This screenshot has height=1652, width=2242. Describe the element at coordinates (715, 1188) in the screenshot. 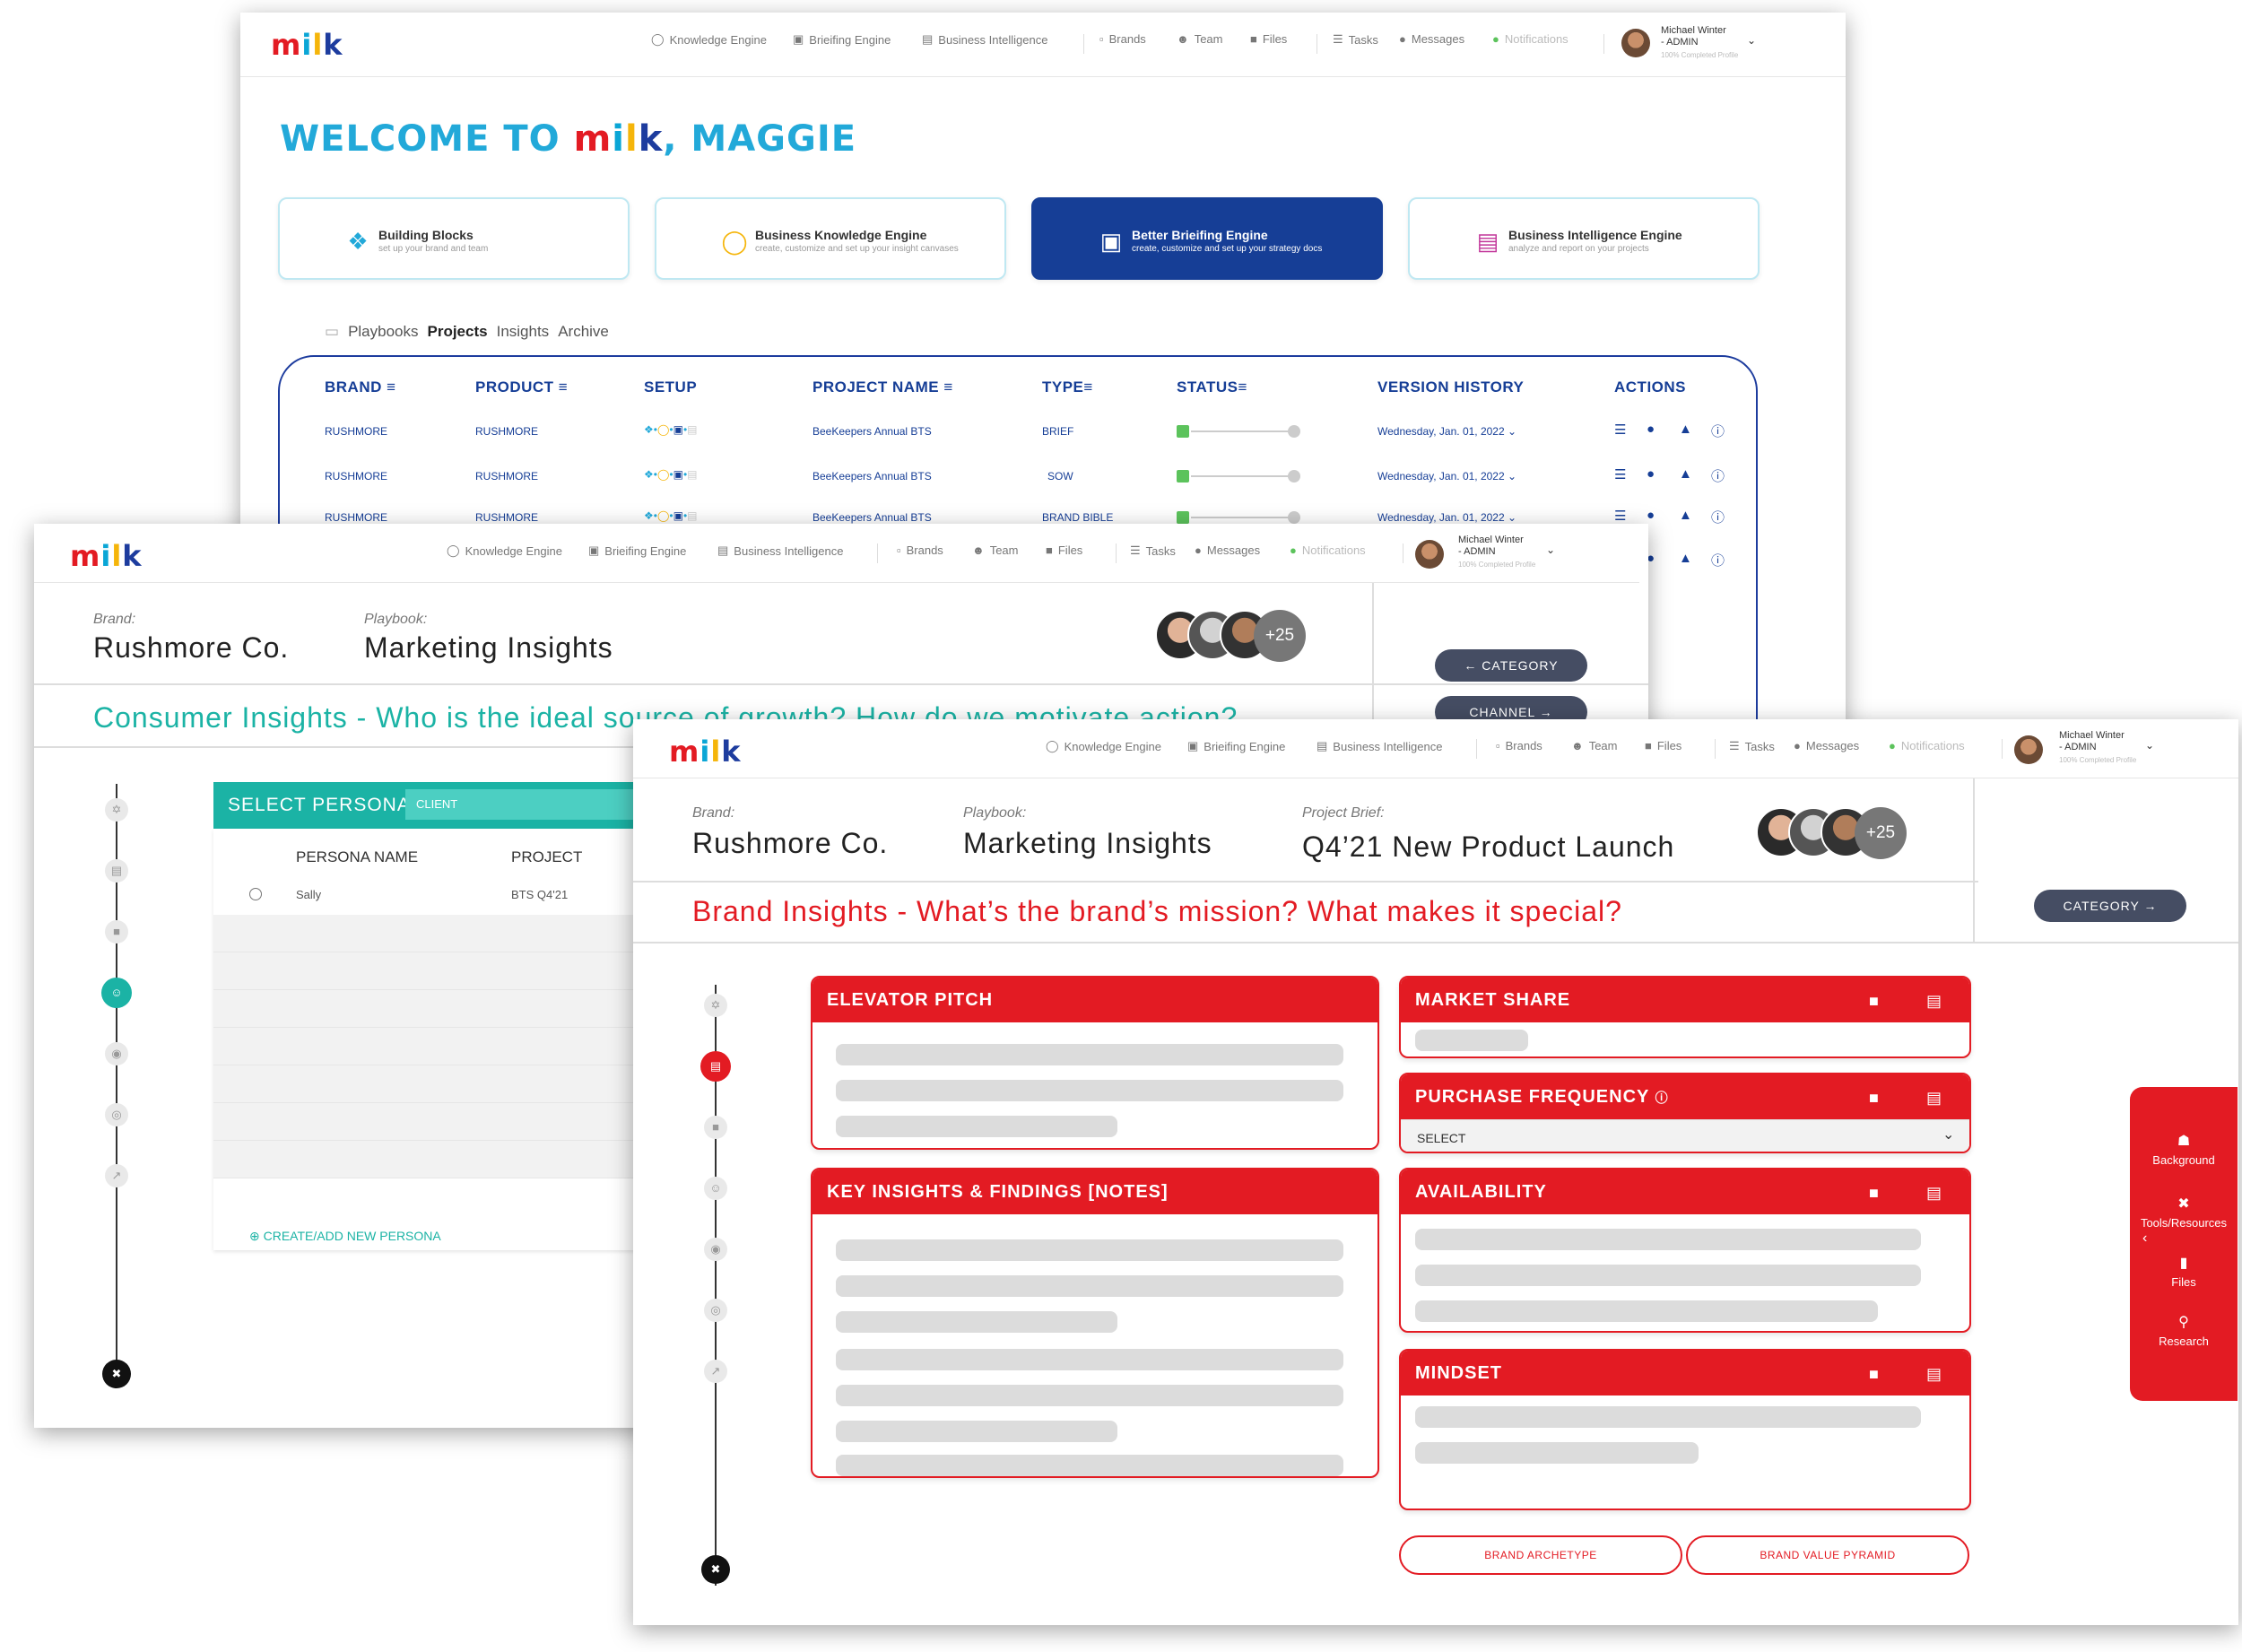

I see `step-persona-icon: ☺` at that location.